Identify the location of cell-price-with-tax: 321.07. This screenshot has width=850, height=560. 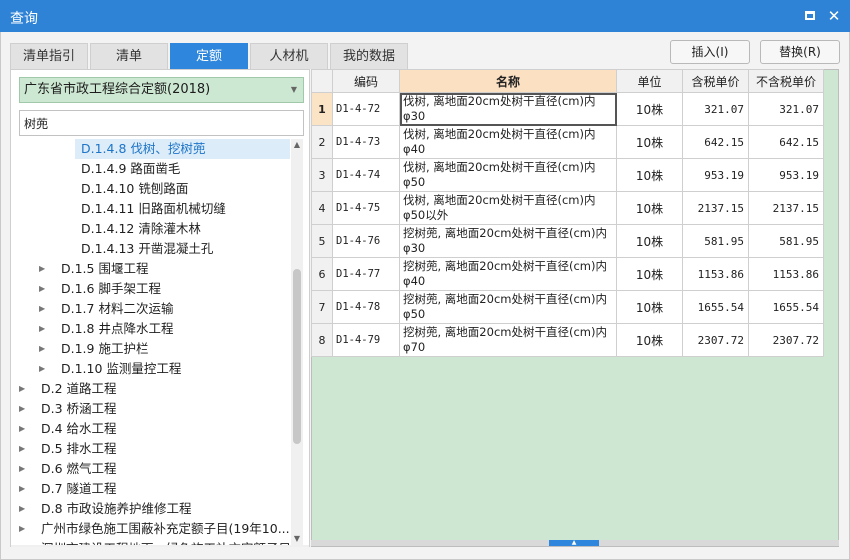
(715, 109).